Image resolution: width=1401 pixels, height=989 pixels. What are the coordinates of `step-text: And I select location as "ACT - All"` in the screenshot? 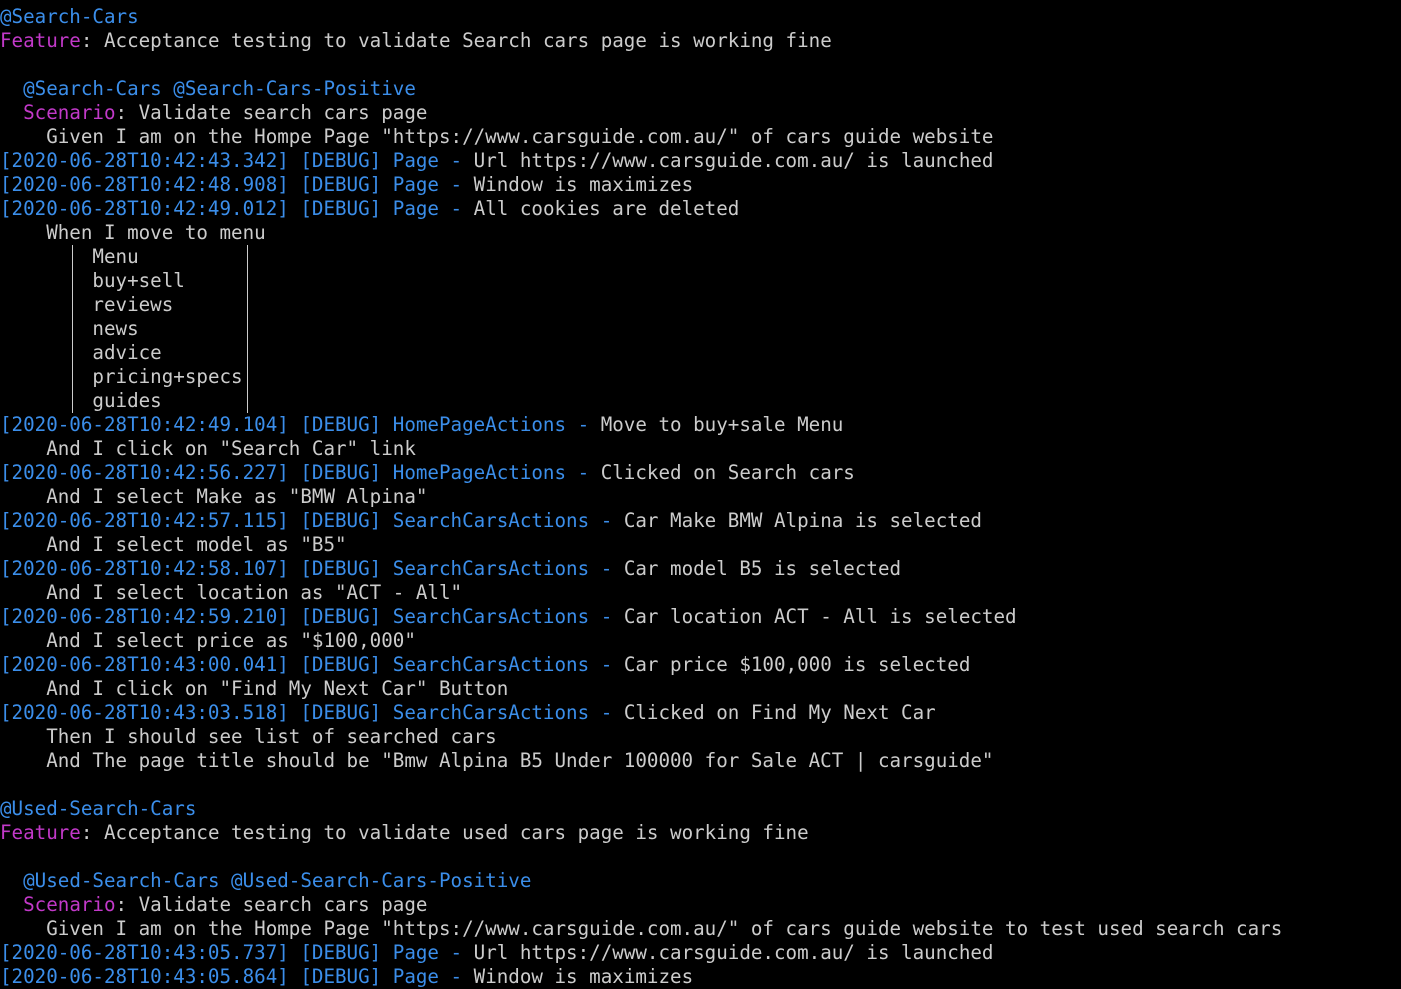 It's located at (231, 592).